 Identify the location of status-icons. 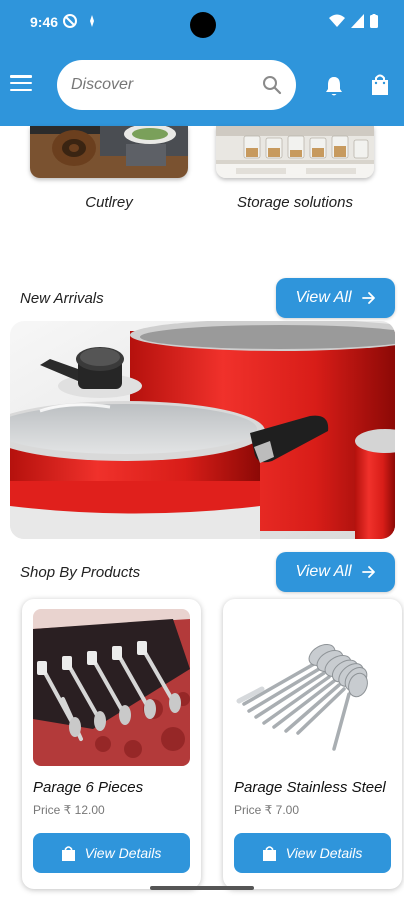
(353, 21).